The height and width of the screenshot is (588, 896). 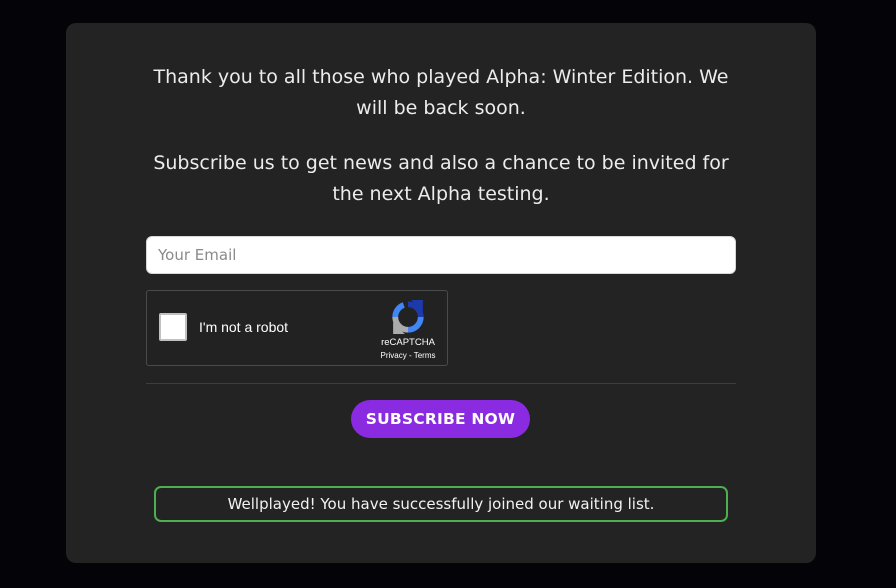 What do you see at coordinates (408, 317) in the screenshot?
I see `recaptcha-logo-icon` at bounding box center [408, 317].